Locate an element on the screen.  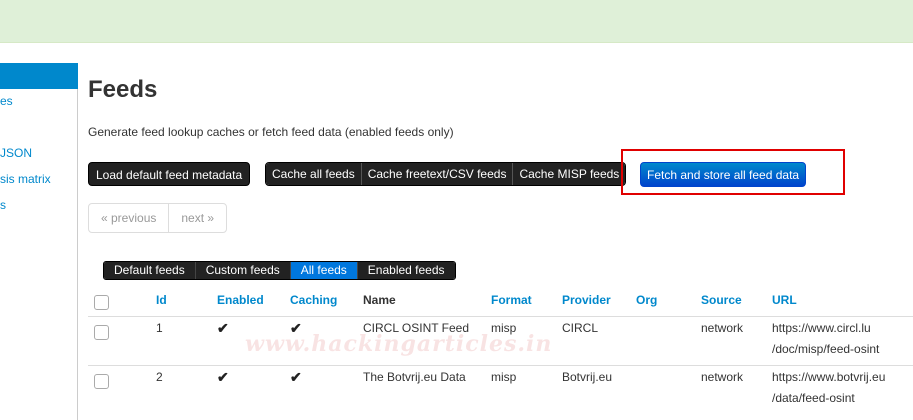
row-2-format: misp is located at coordinates (504, 377).